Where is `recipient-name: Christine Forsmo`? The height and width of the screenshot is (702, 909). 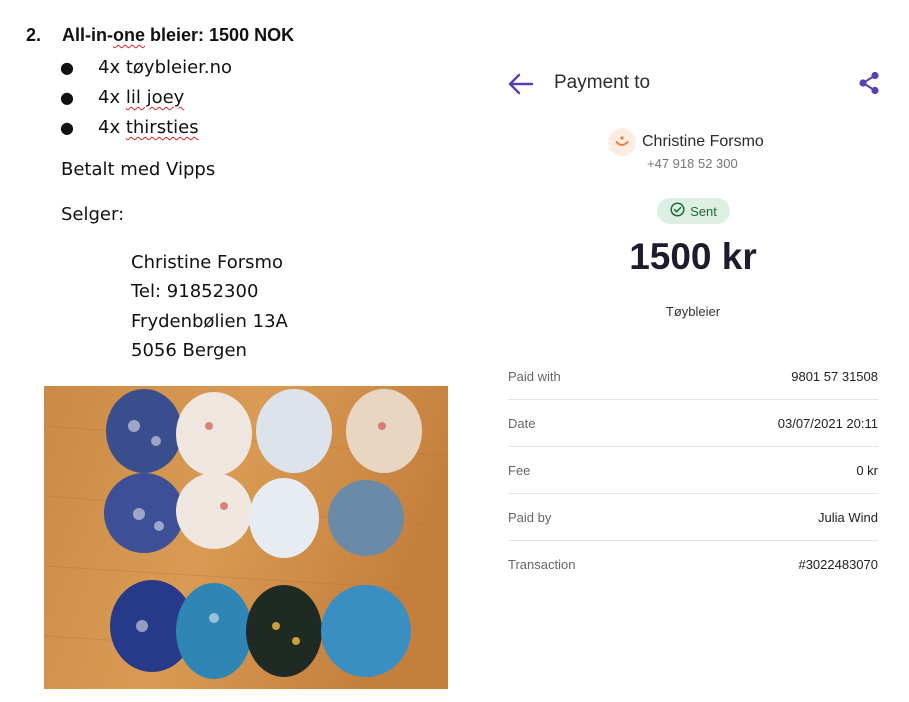
recipient-name: Christine Forsmo is located at coordinates (703, 141).